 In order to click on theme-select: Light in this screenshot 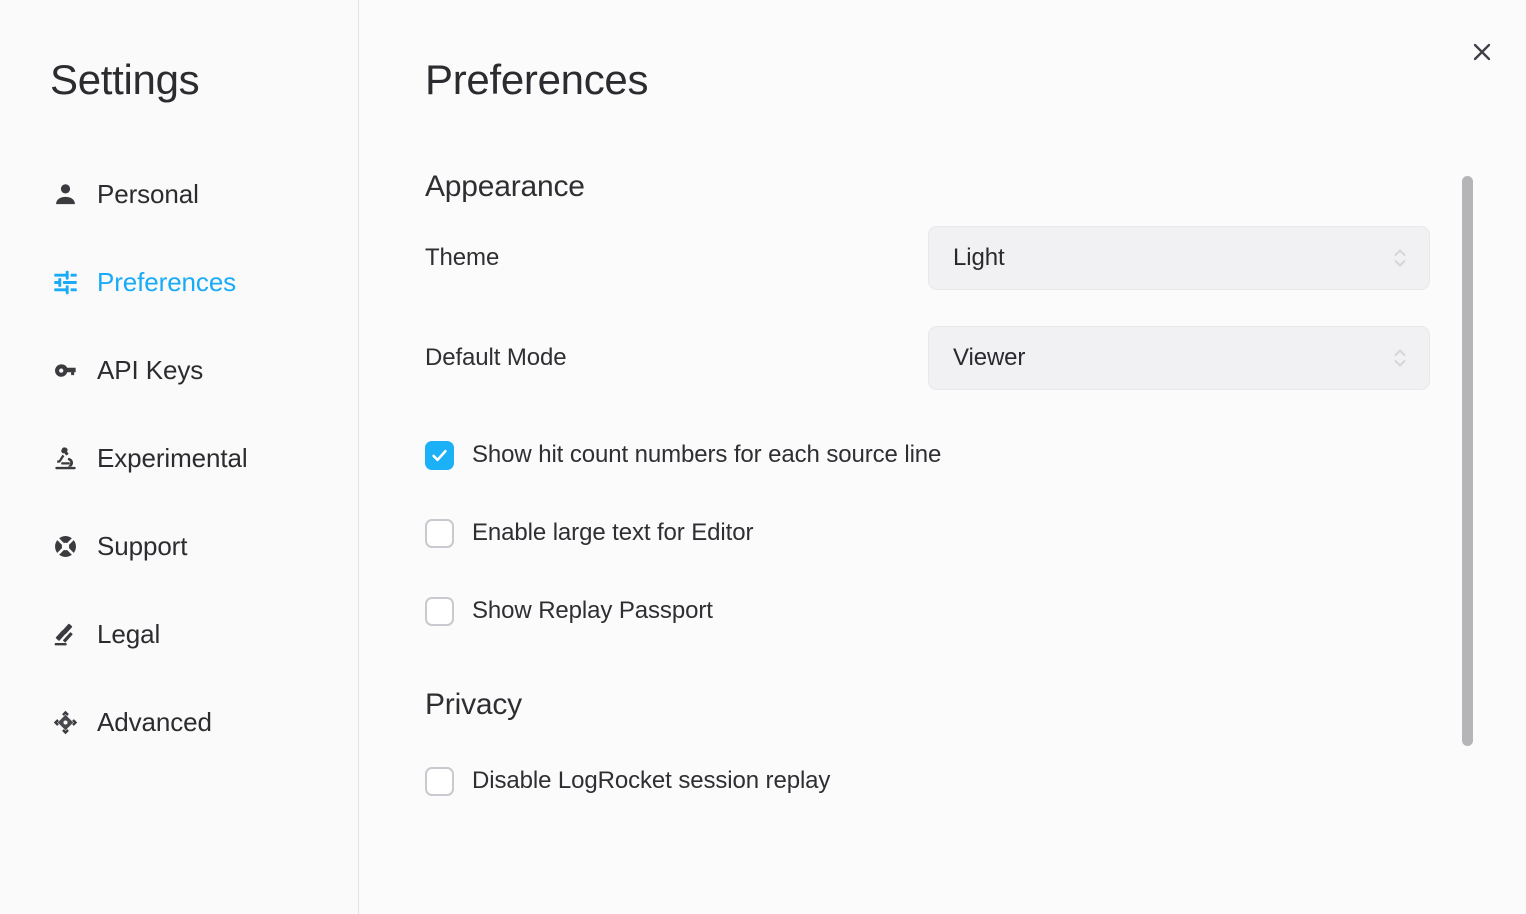, I will do `click(1179, 258)`.